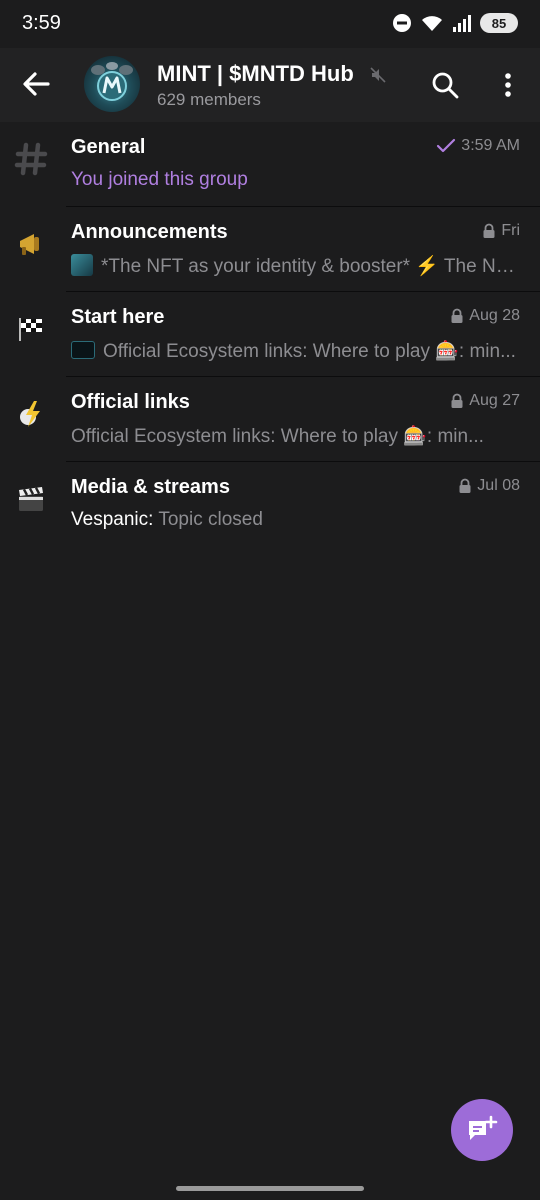 The width and height of the screenshot is (540, 1200). What do you see at coordinates (108, 147) in the screenshot?
I see `topic-title: General` at bounding box center [108, 147].